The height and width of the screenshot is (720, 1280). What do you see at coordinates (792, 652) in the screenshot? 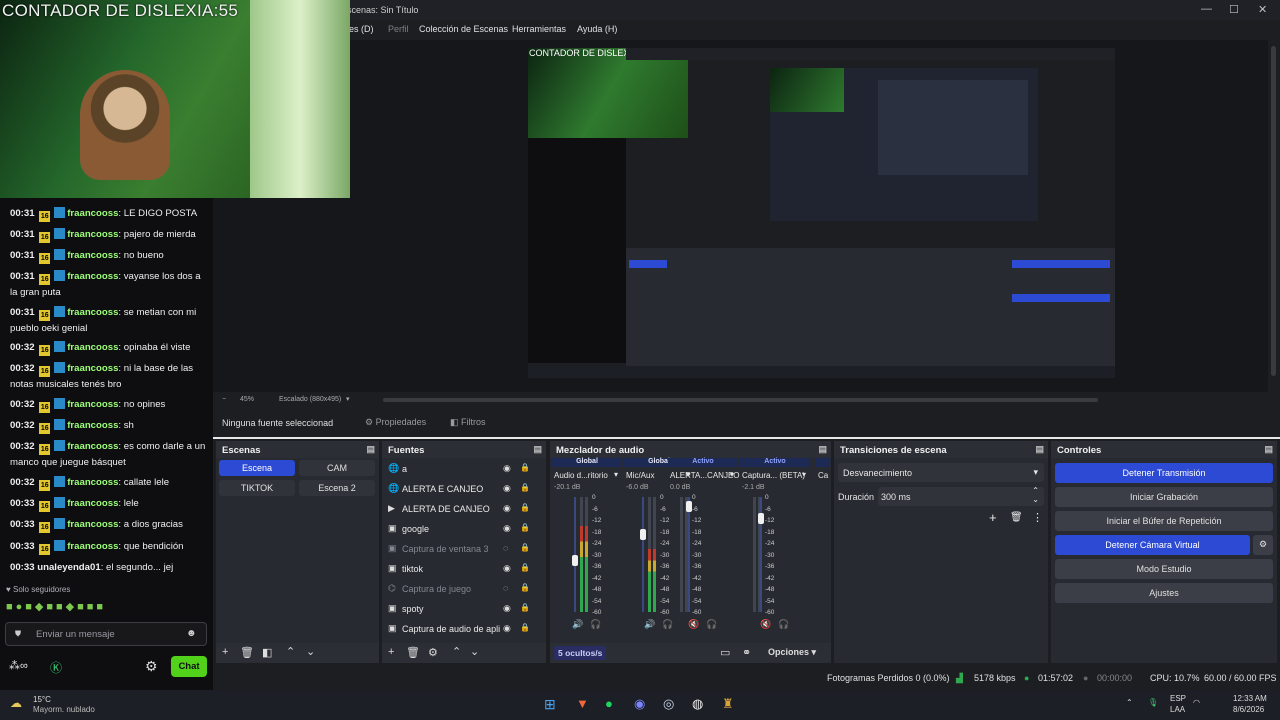
I see `mixer-options-button: Opciones ▾` at bounding box center [792, 652].